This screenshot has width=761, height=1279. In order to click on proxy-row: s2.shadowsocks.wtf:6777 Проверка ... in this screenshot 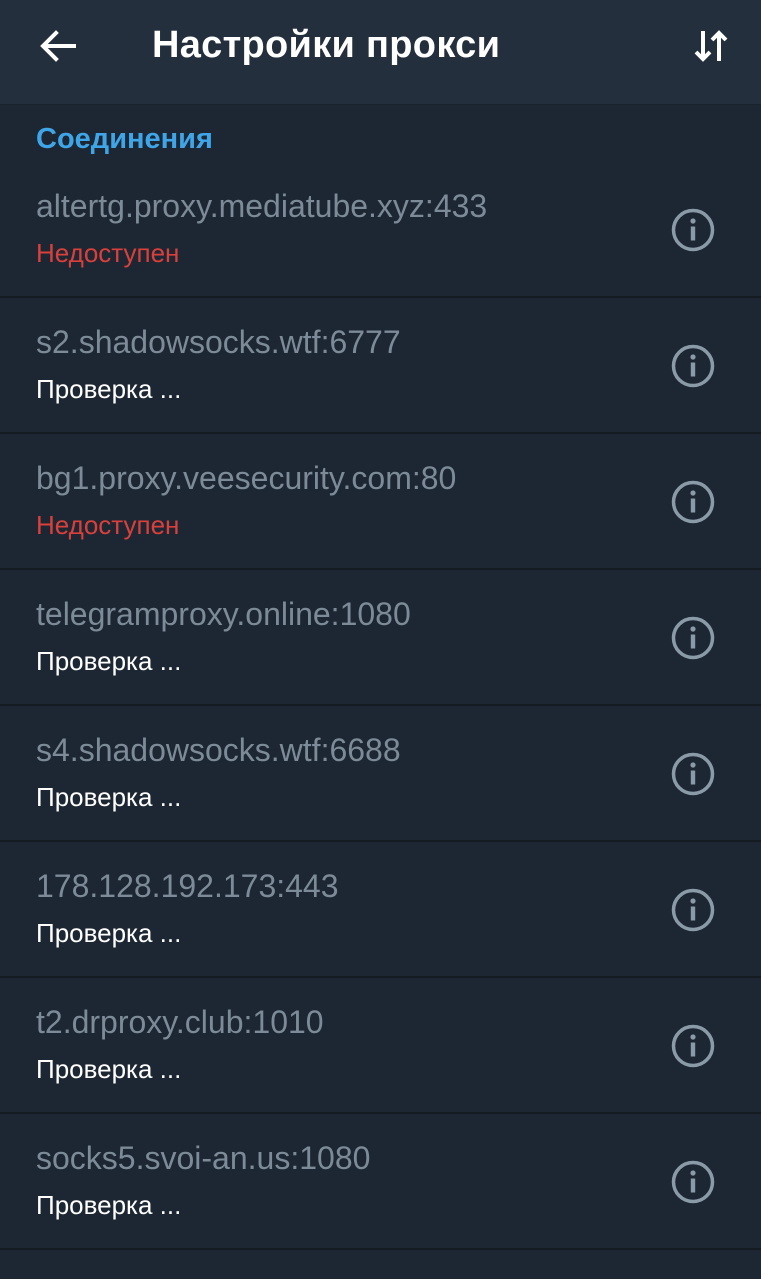, I will do `click(380, 366)`.